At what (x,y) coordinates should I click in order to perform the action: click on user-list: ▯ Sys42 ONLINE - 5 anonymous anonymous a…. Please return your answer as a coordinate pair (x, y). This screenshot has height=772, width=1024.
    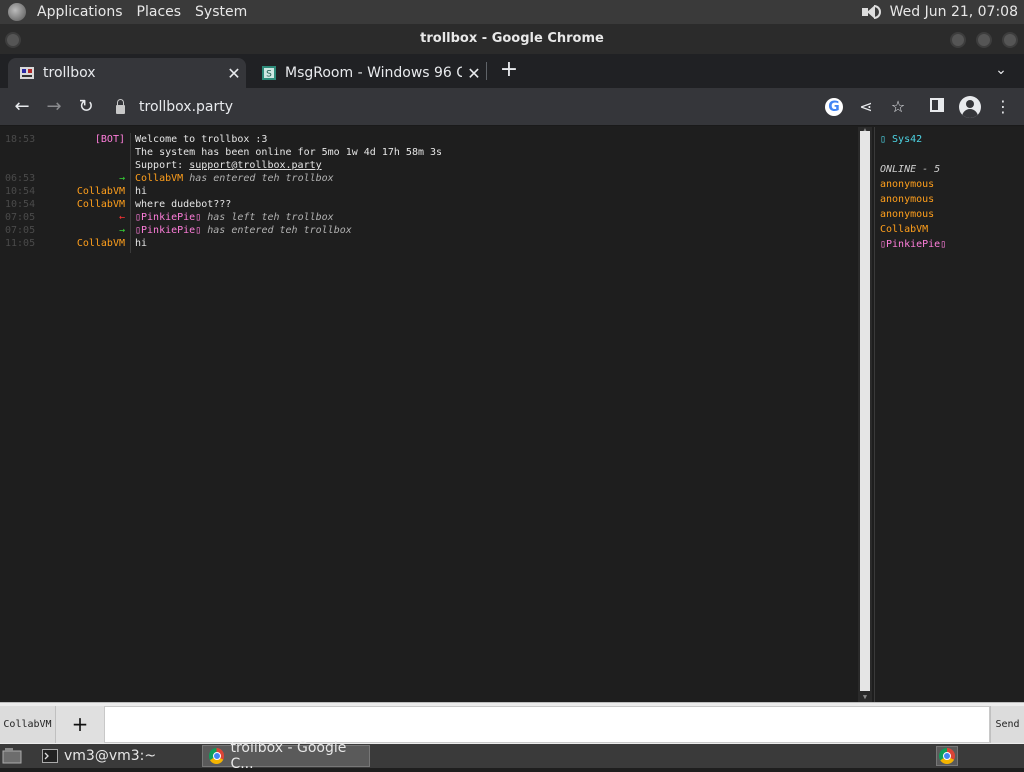
    Looking at the image, I should click on (949, 414).